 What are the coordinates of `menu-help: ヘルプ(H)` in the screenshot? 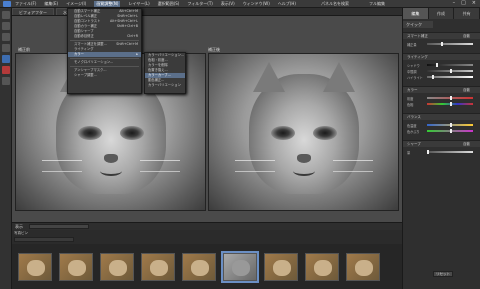 It's located at (287, 4).